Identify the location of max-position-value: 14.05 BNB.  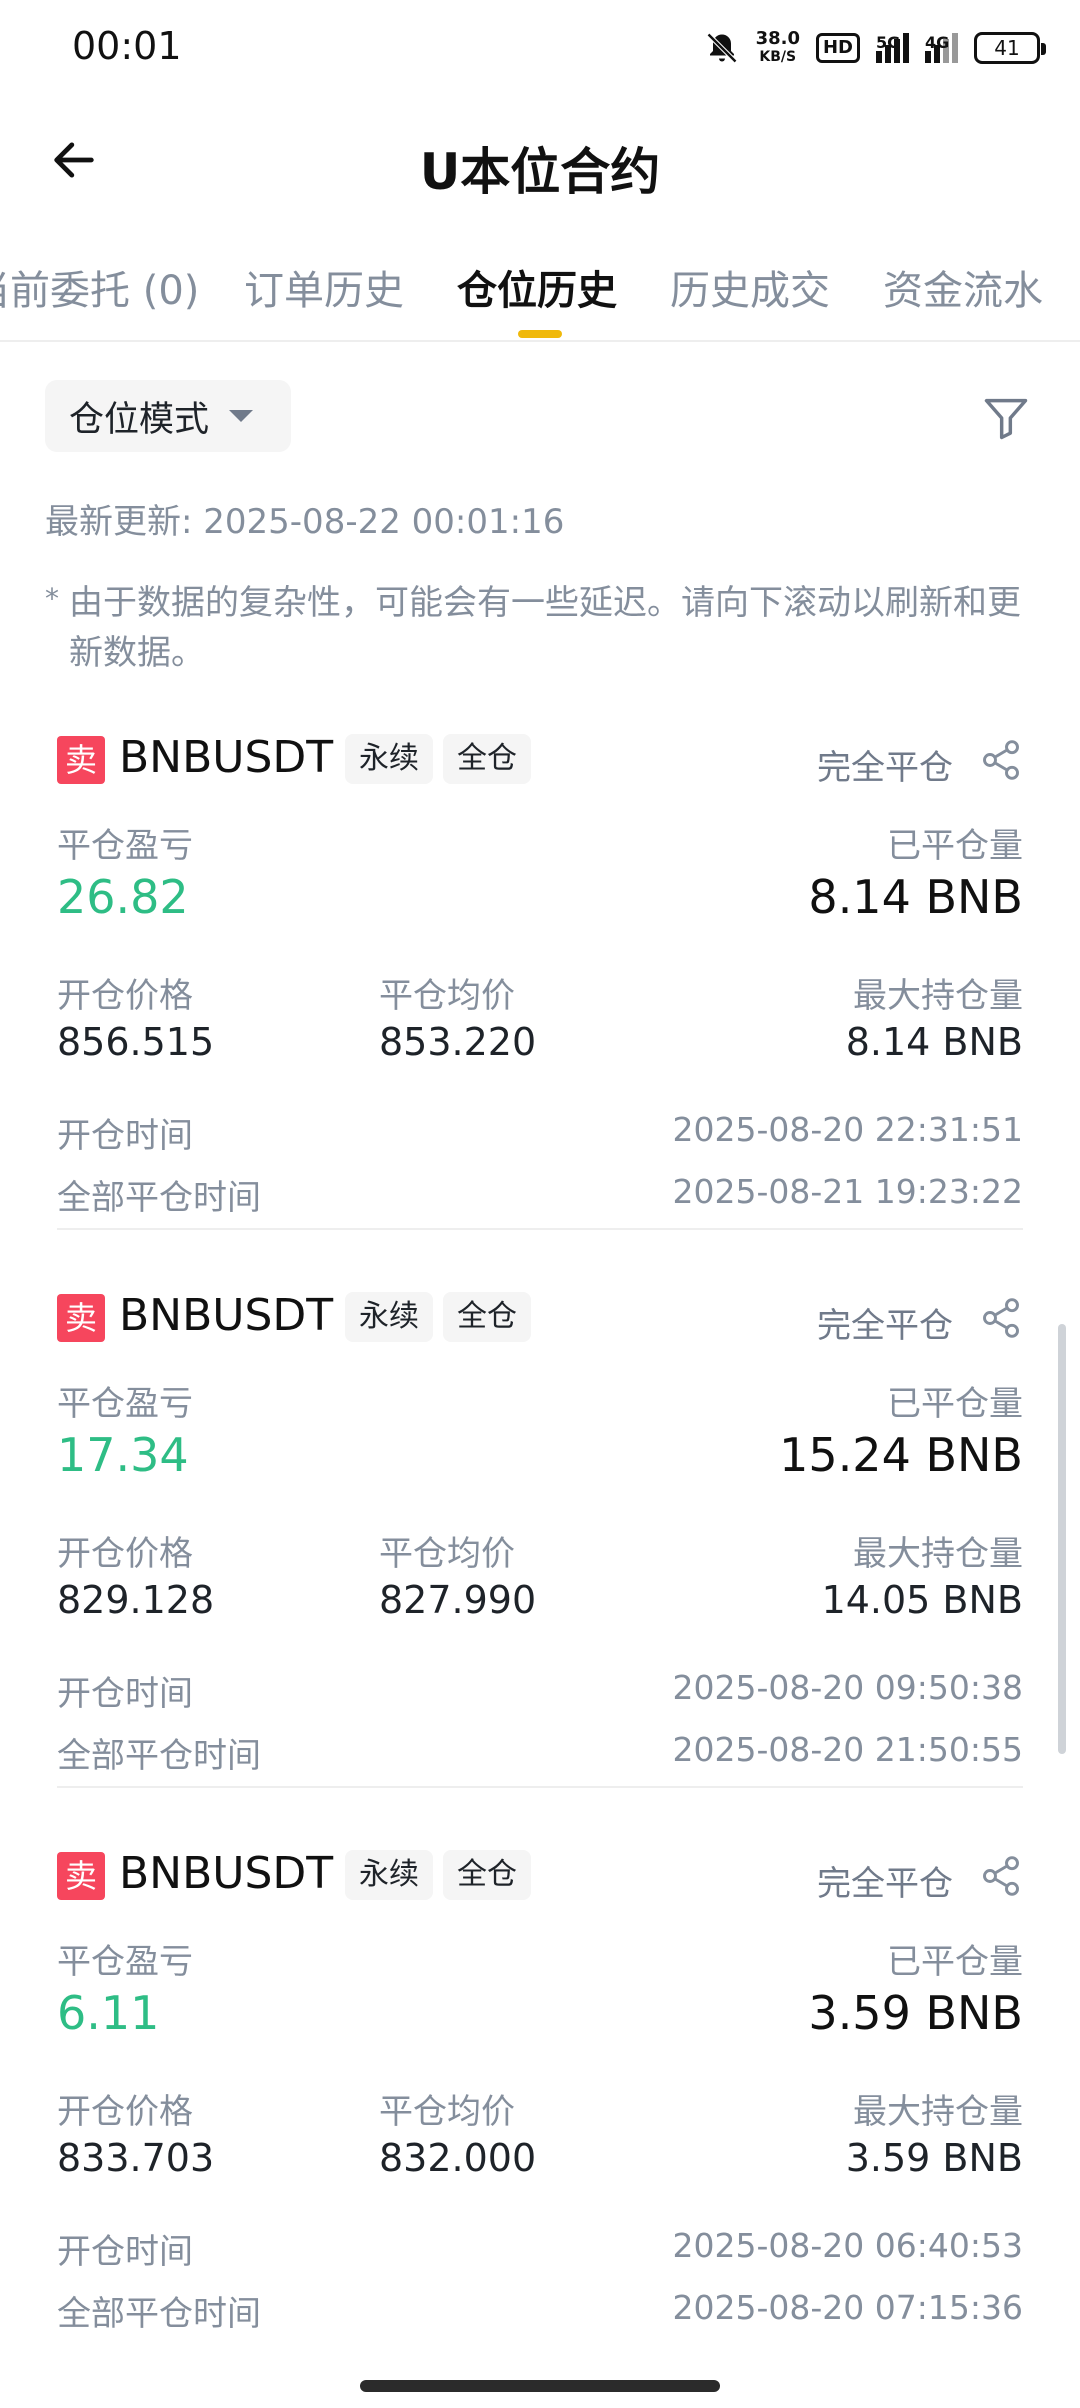
(922, 1600).